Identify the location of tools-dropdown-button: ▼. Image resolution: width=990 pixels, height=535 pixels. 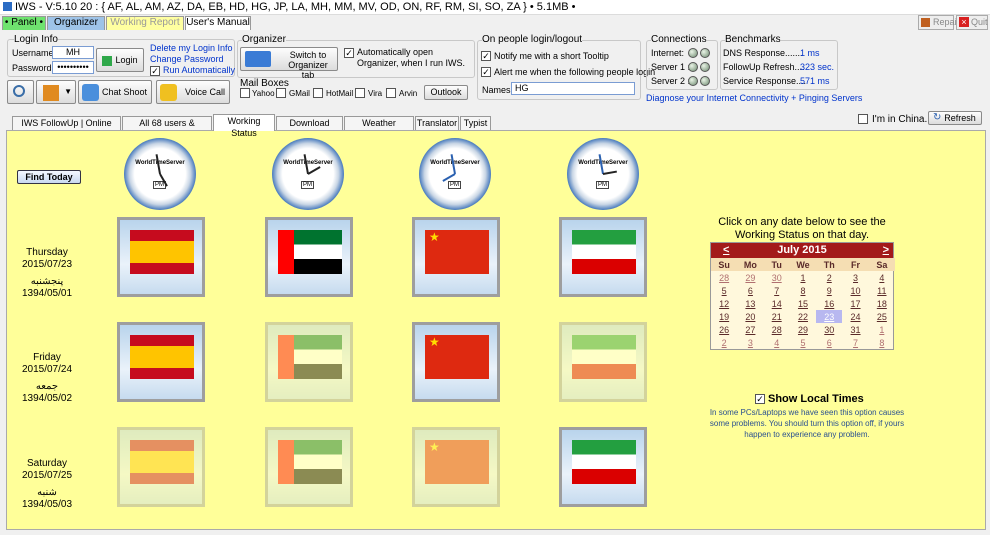
(56, 92).